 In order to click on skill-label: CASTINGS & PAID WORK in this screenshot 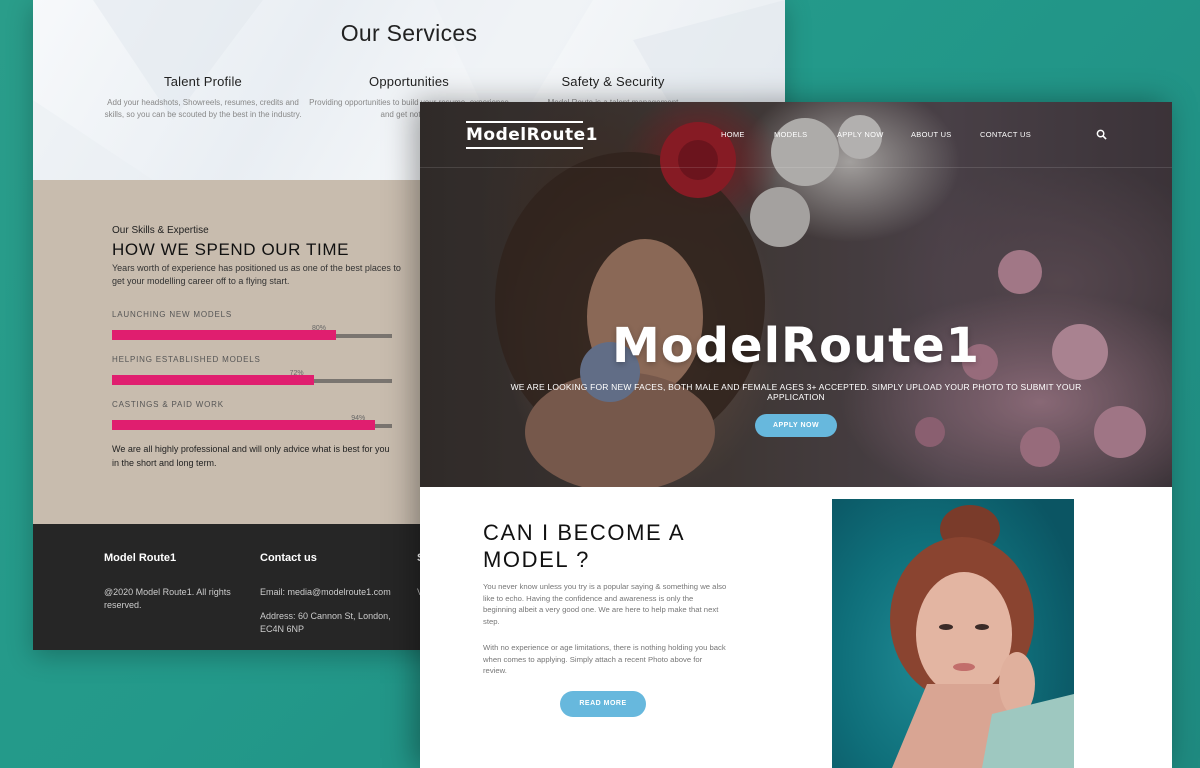, I will do `click(168, 404)`.